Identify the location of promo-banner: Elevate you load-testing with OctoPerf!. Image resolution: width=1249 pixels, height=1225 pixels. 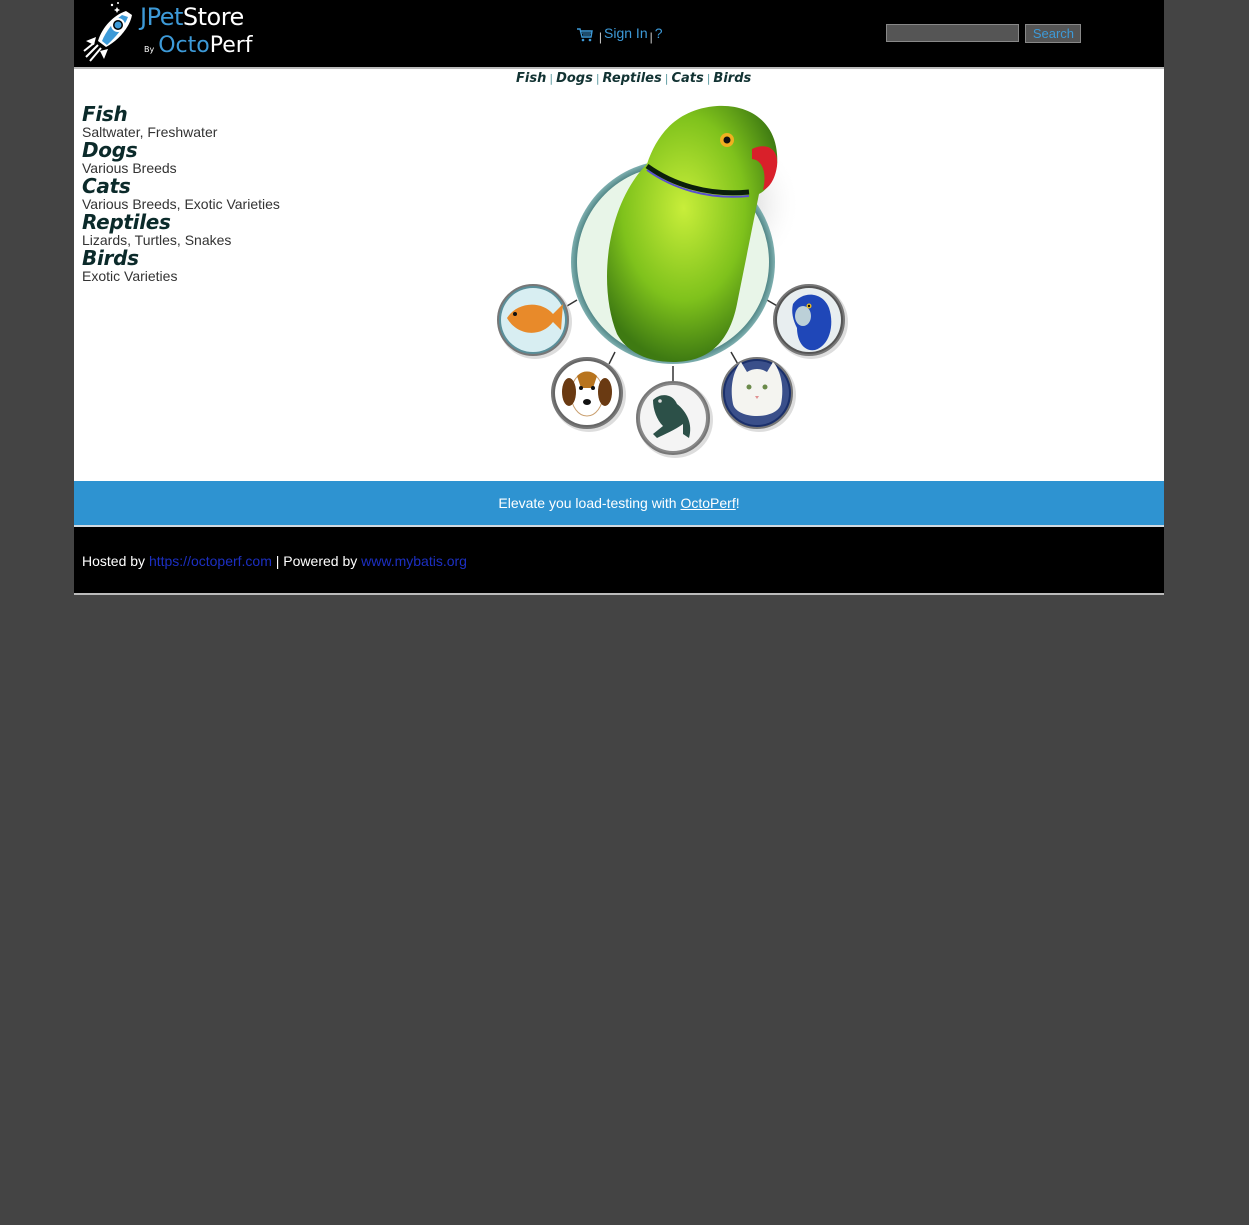
(619, 504).